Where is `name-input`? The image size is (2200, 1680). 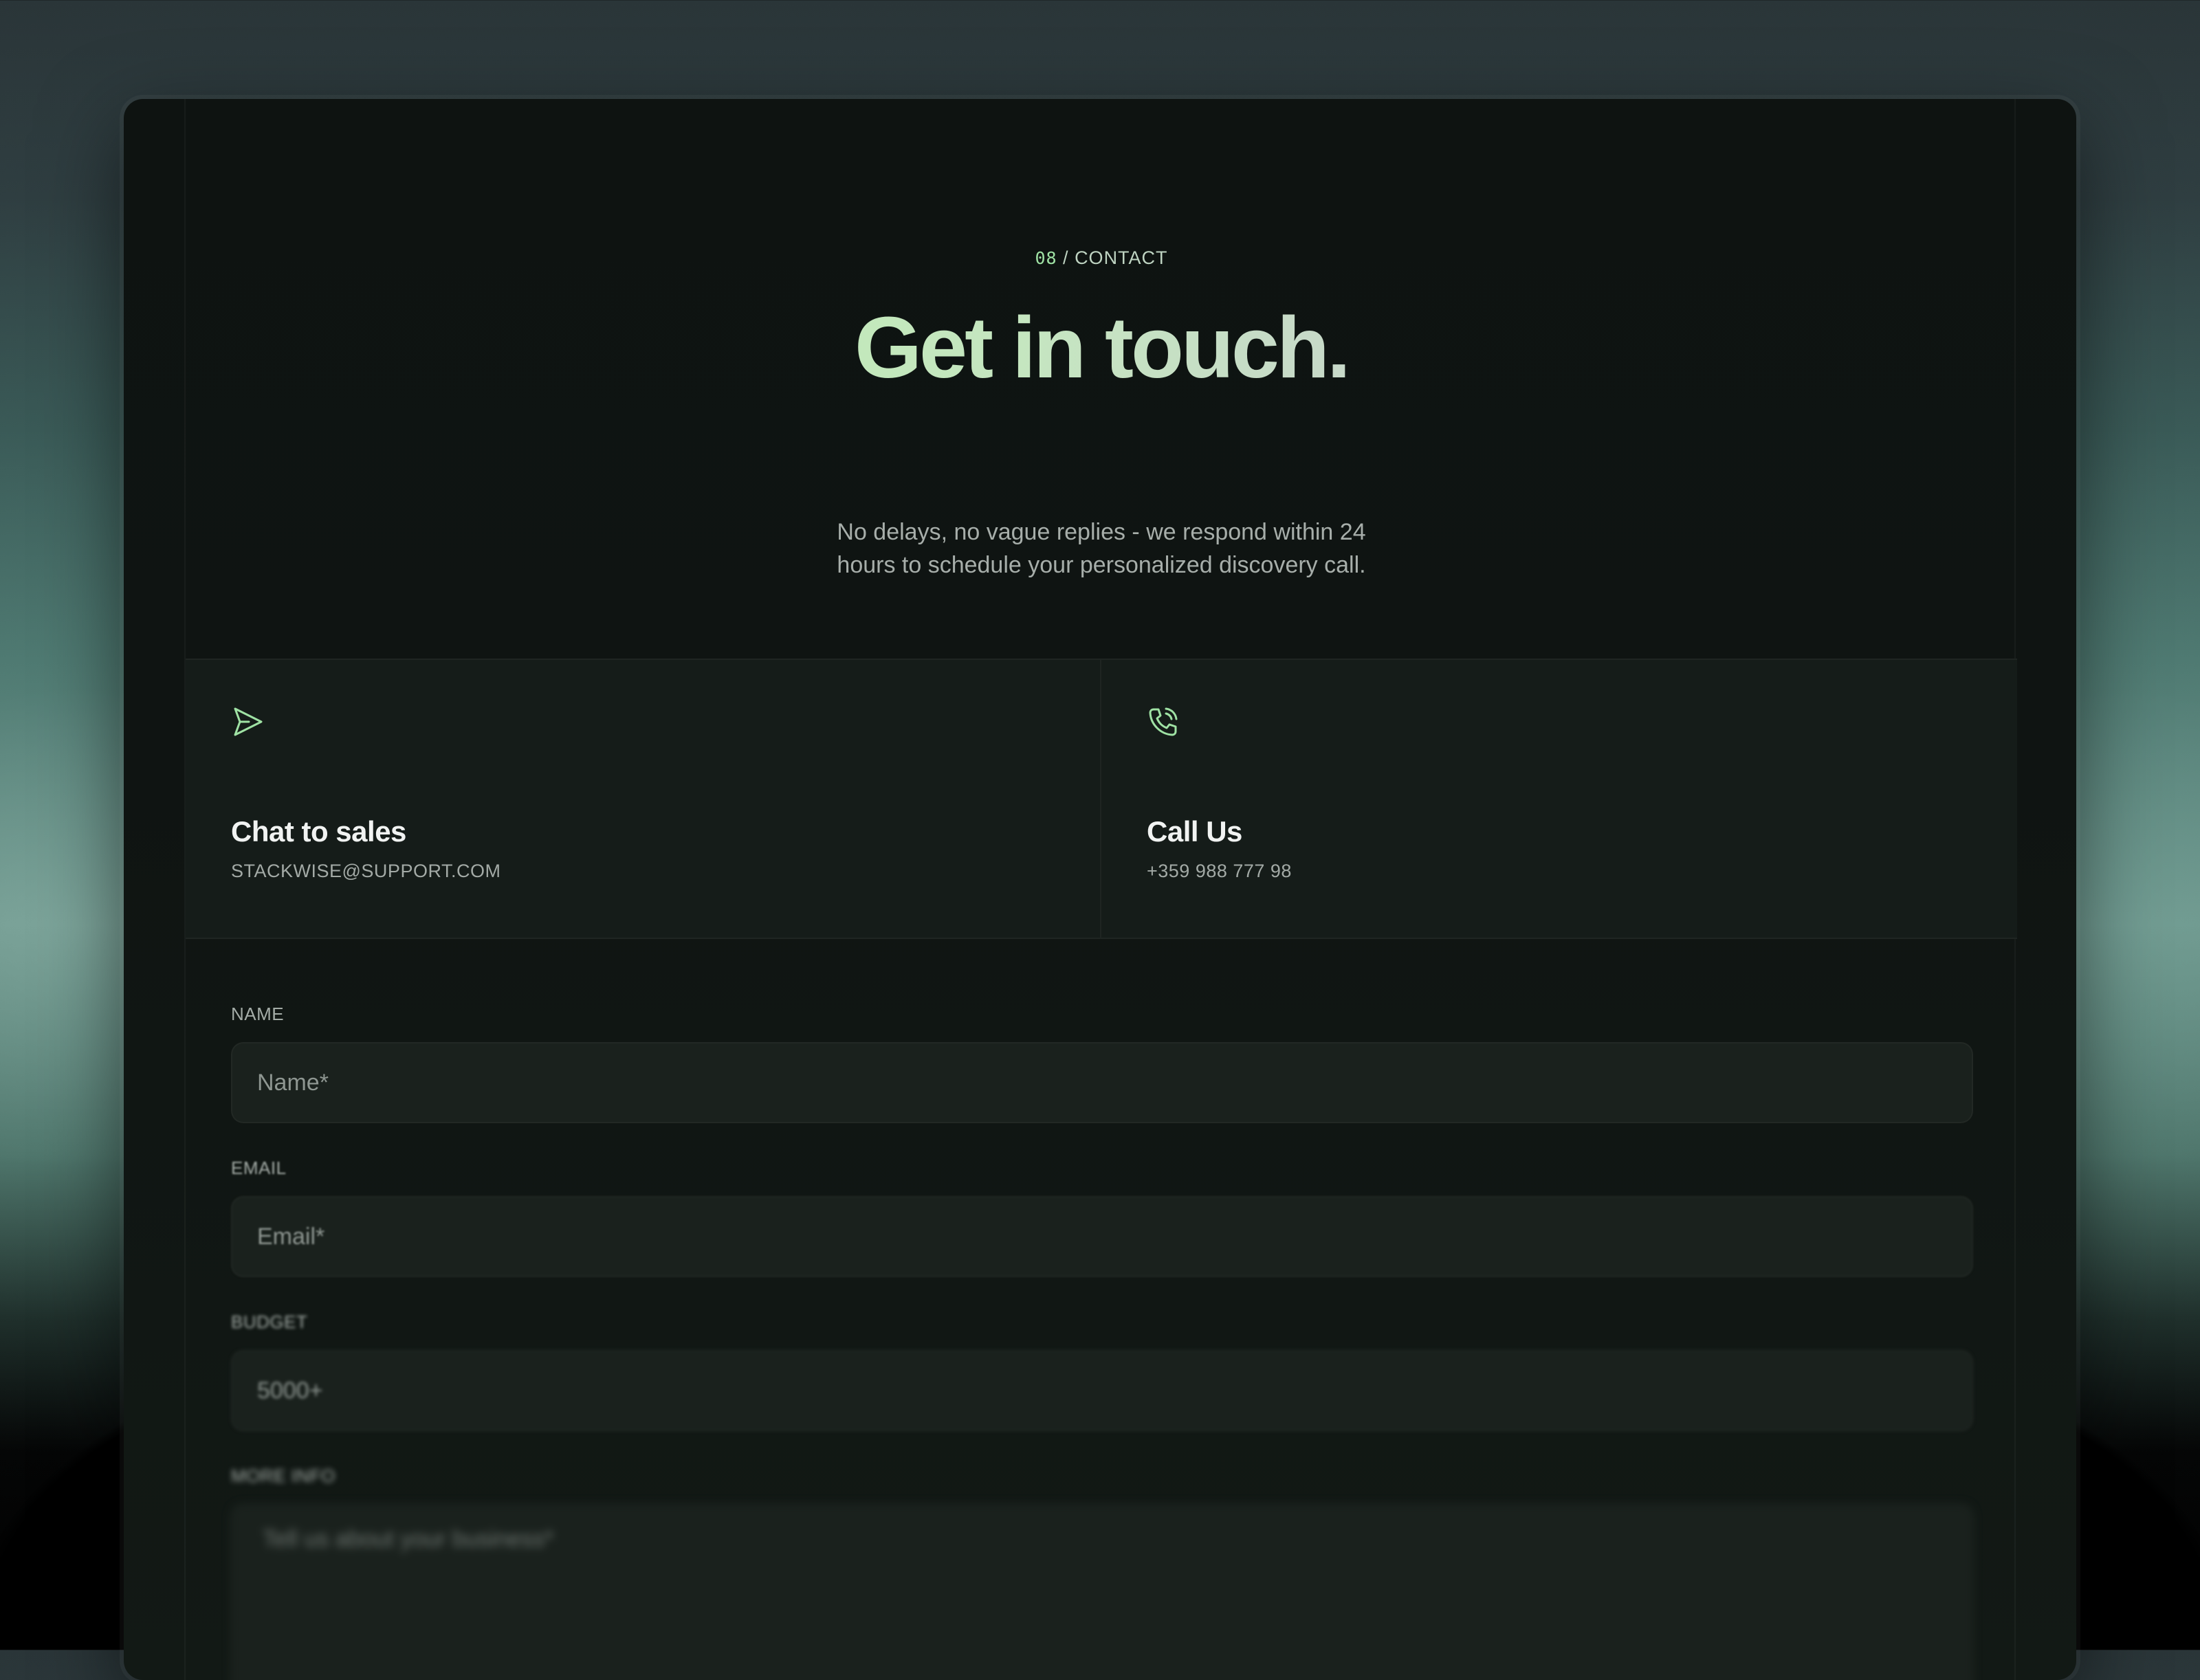
name-input is located at coordinates (1102, 1082).